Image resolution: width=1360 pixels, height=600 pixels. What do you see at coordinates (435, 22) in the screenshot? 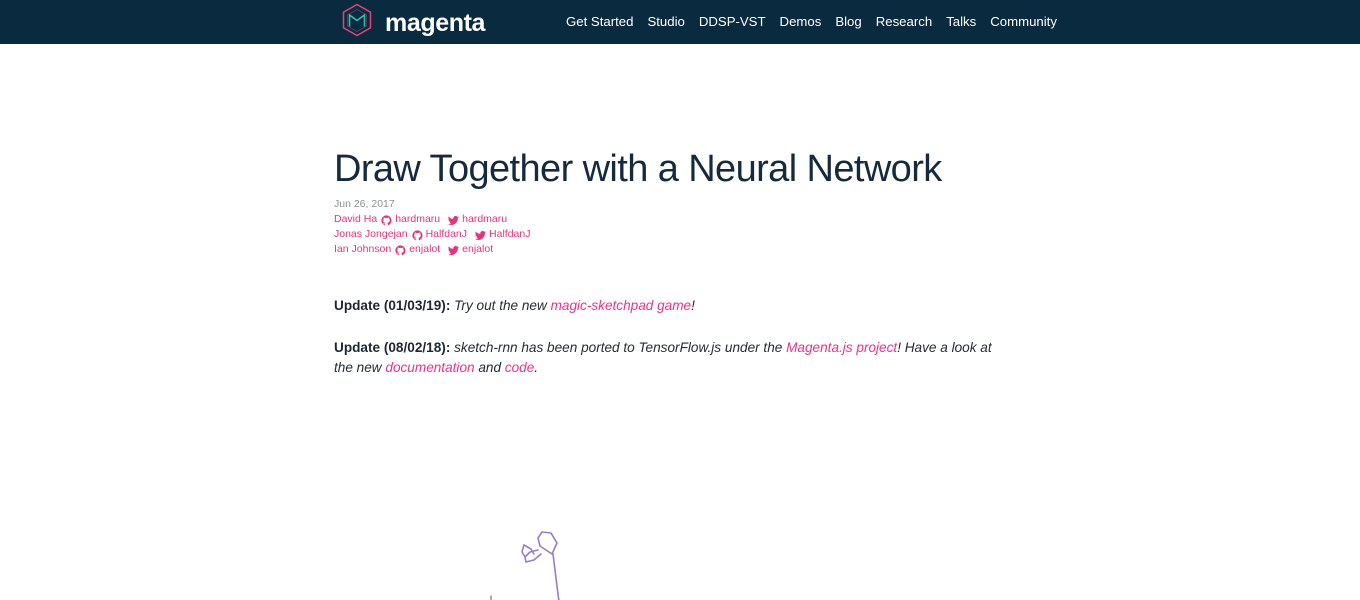
I see `brand-name: magenta` at bounding box center [435, 22].